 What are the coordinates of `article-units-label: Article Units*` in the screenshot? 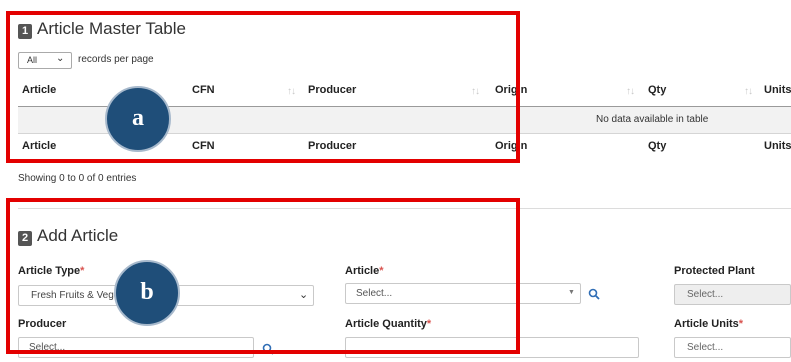 It's located at (708, 324).